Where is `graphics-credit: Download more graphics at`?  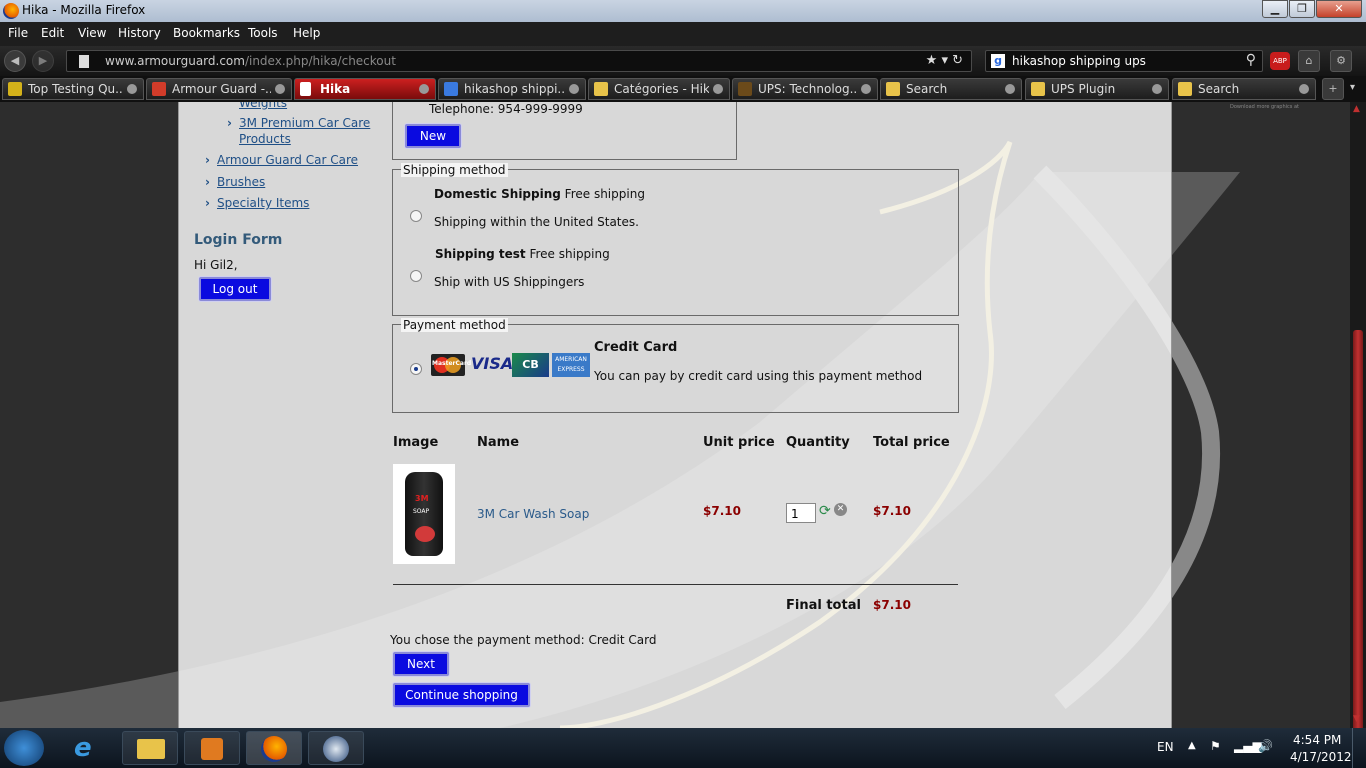 graphics-credit: Download more graphics at is located at coordinates (1264, 107).